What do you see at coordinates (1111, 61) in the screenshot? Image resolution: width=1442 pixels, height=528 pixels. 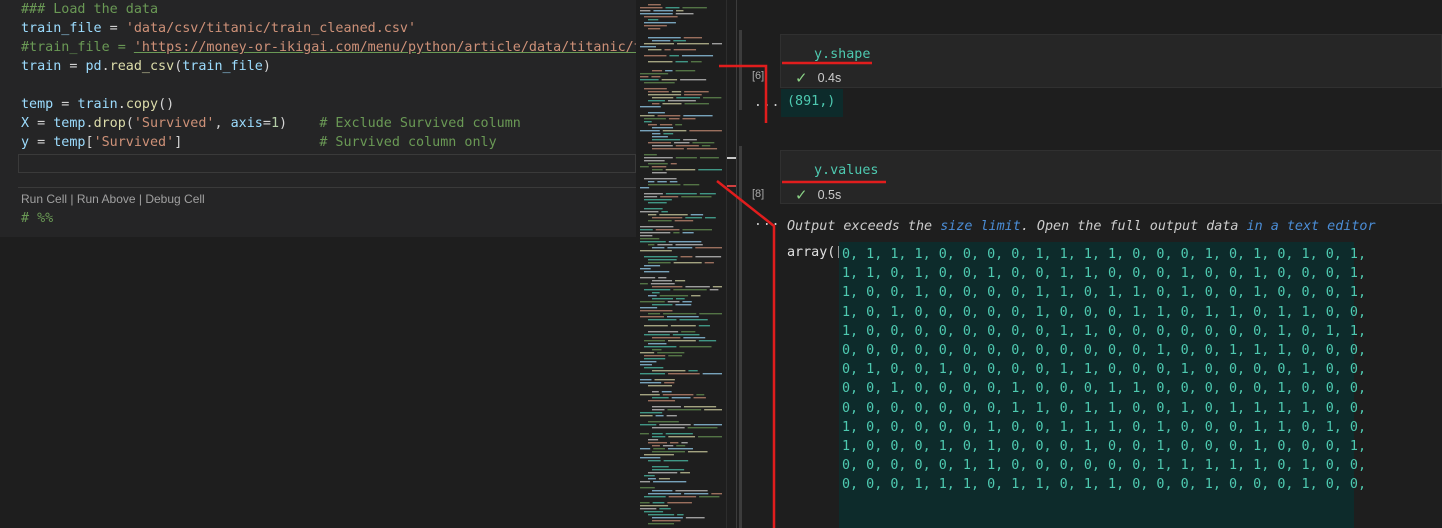 I see `cell-input-y-shape: y.shape` at bounding box center [1111, 61].